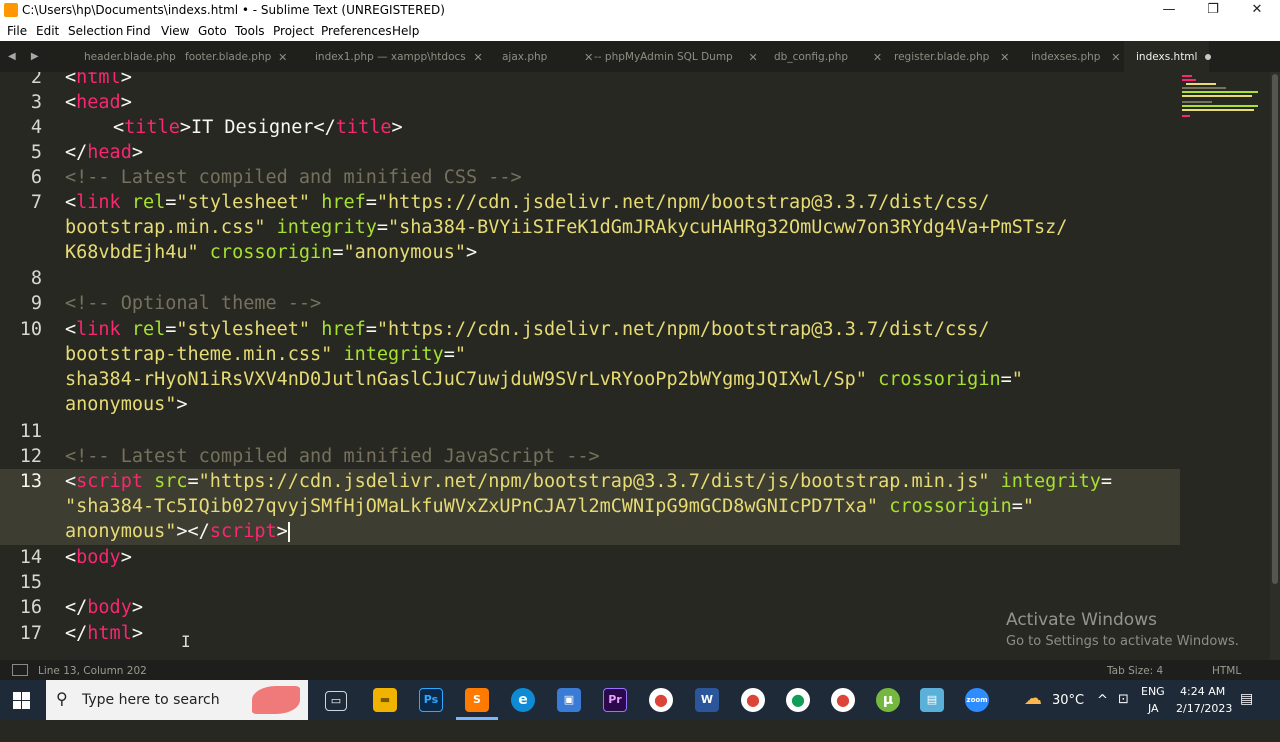 This screenshot has width=1280, height=742. What do you see at coordinates (951, 56) in the screenshot?
I see `tab-register-blade: register.blade.php ✕` at bounding box center [951, 56].